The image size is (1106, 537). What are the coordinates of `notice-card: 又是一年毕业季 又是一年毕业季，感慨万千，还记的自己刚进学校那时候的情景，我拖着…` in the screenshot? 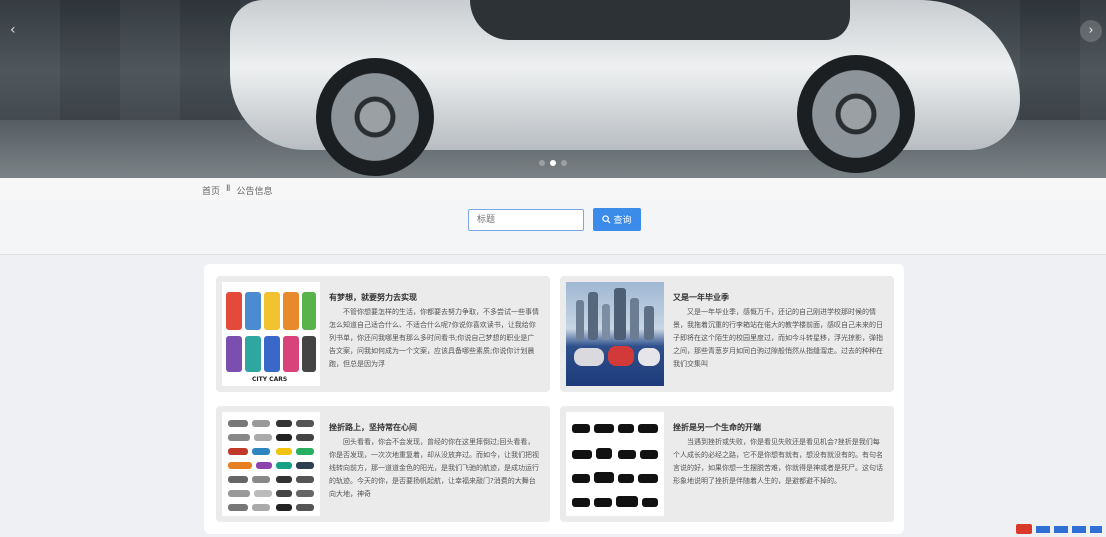 It's located at (727, 334).